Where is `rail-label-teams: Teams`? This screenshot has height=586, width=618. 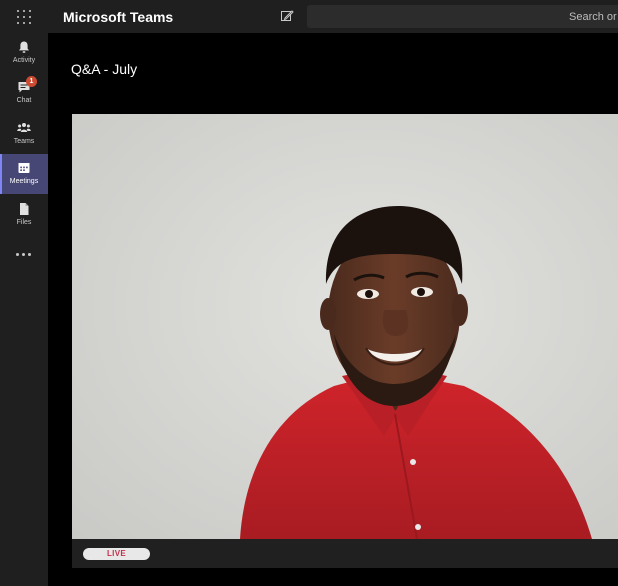
rail-label-teams: Teams is located at coordinates (24, 141).